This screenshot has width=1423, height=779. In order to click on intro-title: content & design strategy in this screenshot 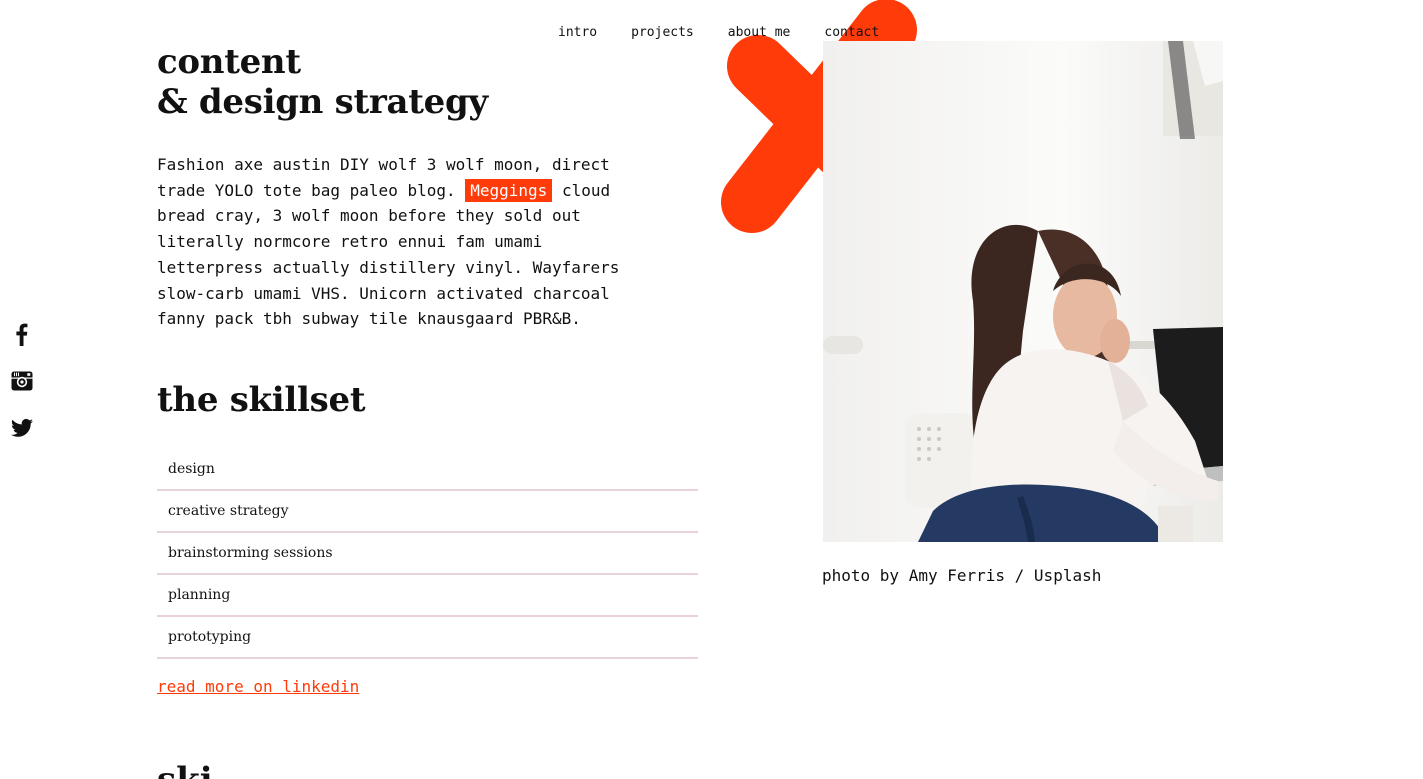, I will do `click(322, 82)`.